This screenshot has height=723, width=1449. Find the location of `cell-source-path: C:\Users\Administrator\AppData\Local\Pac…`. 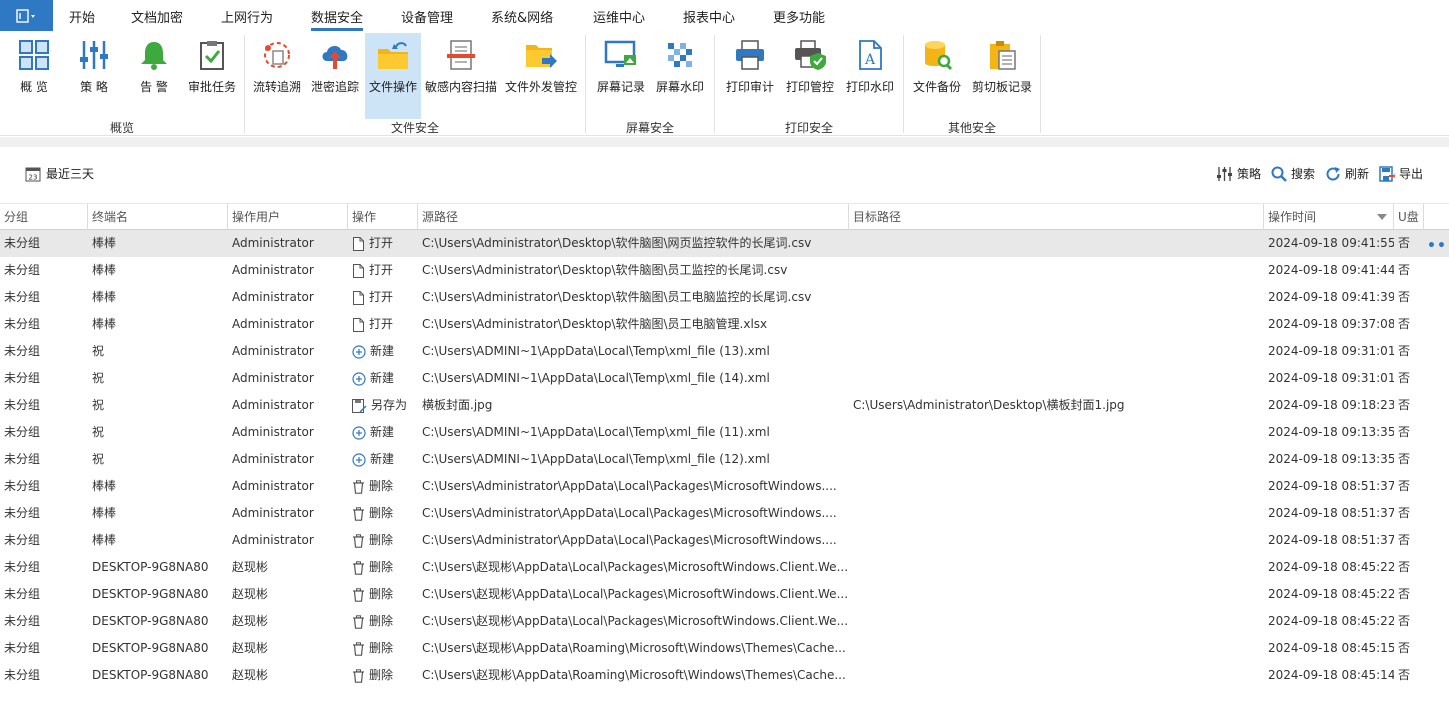

cell-source-path: C:\Users\Administrator\AppData\Local\Pac… is located at coordinates (629, 540).